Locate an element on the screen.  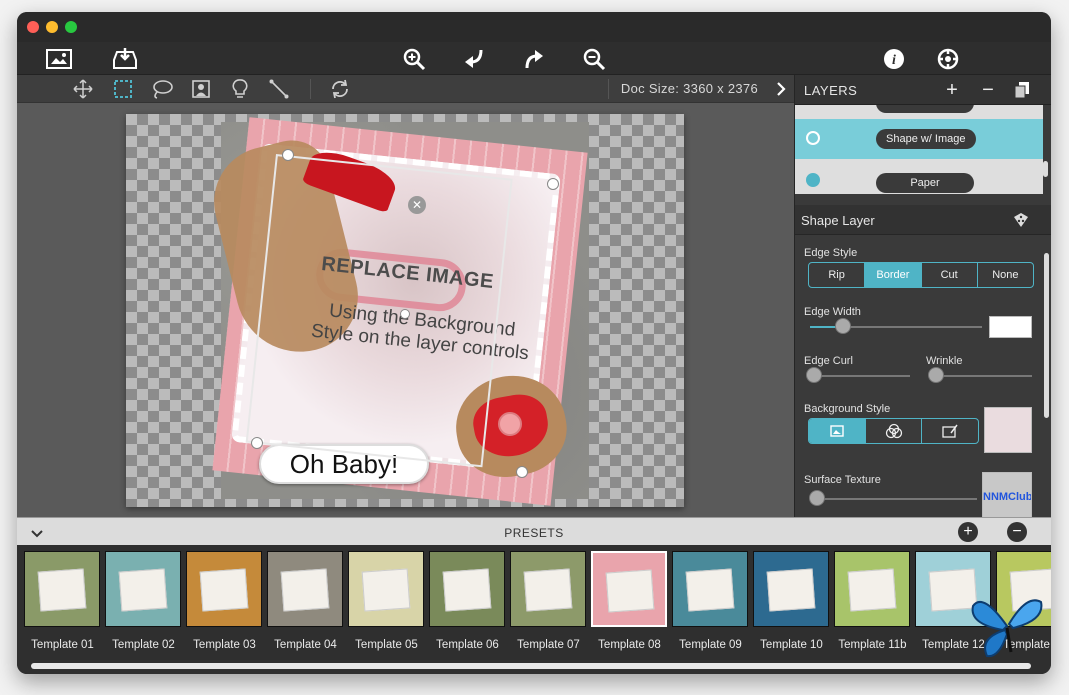
presets-header: PRESETS + − is located at coordinates (534, 531).